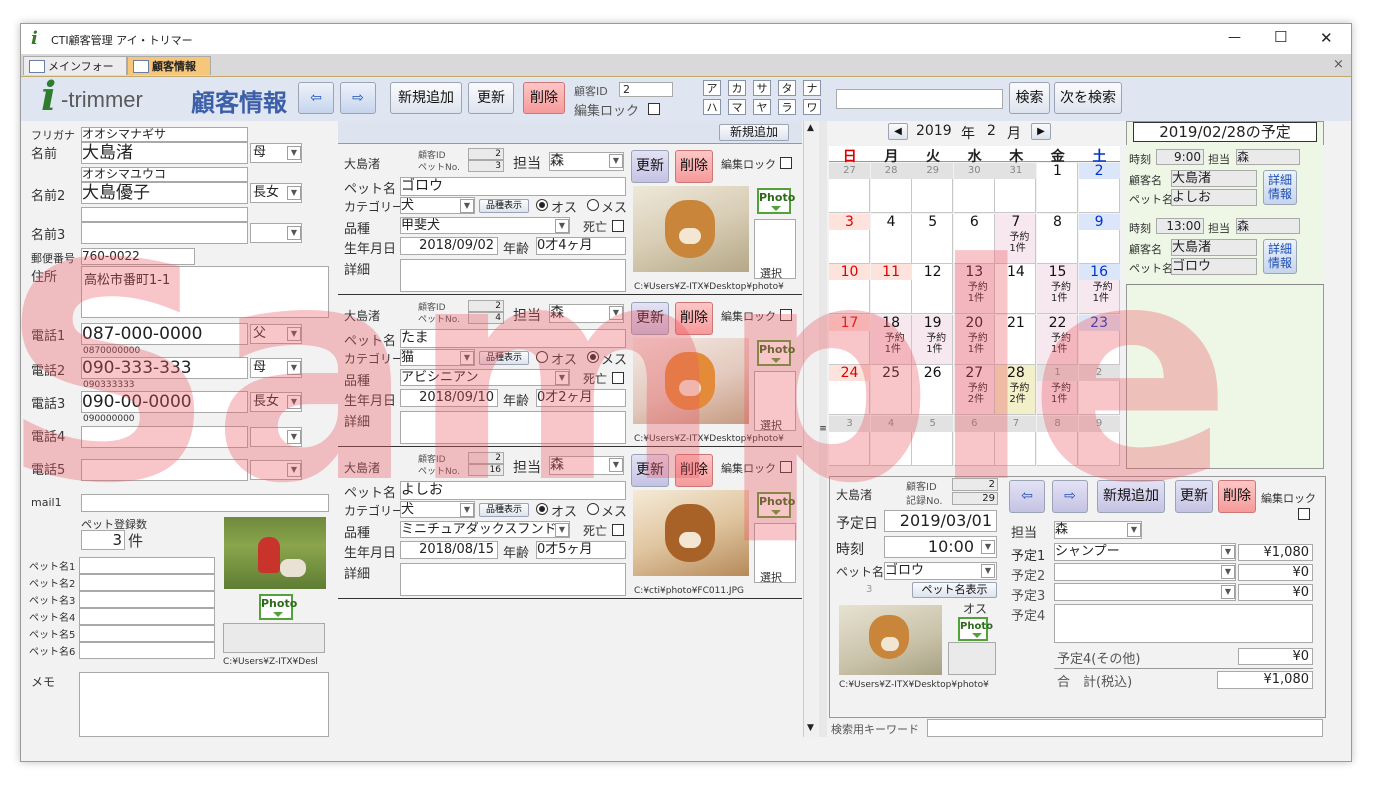 The width and height of the screenshot is (1375, 789). What do you see at coordinates (1214, 266) in the screenshot?
I see `schedule-pet-field: ゴロウ` at bounding box center [1214, 266].